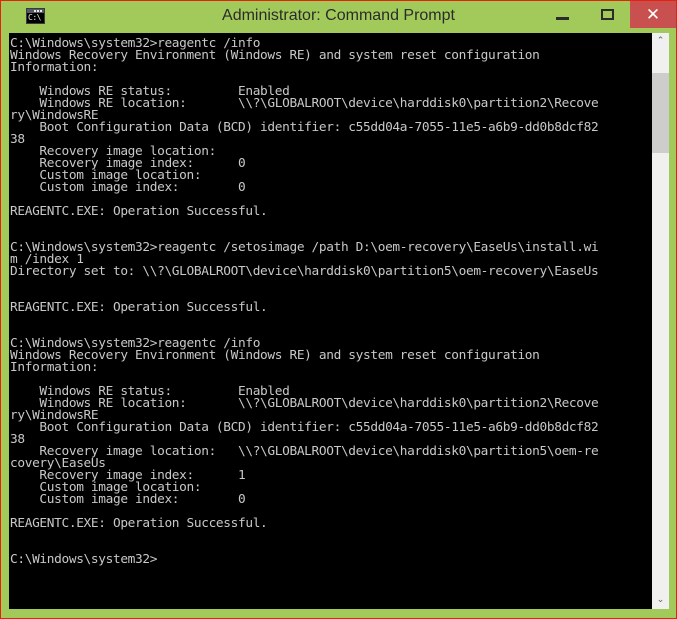 This screenshot has height=619, width=677. Describe the element at coordinates (338, 16) in the screenshot. I see `window-titlebar: C:\ Administrator: Command Prompt ✕` at that location.